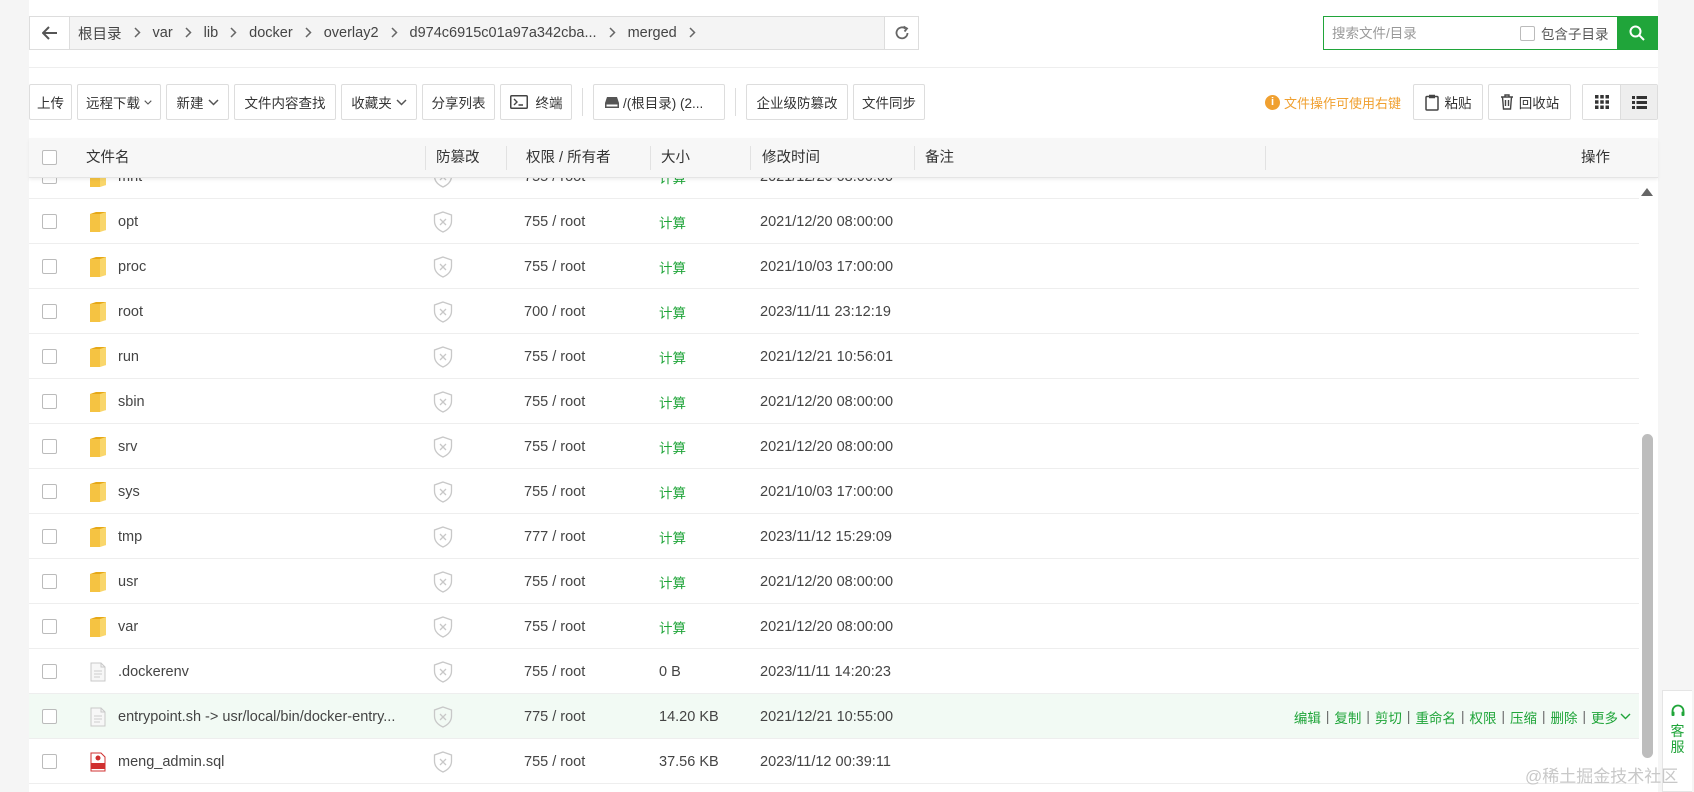  Describe the element at coordinates (128, 581) in the screenshot. I see `file-name: usr` at that location.